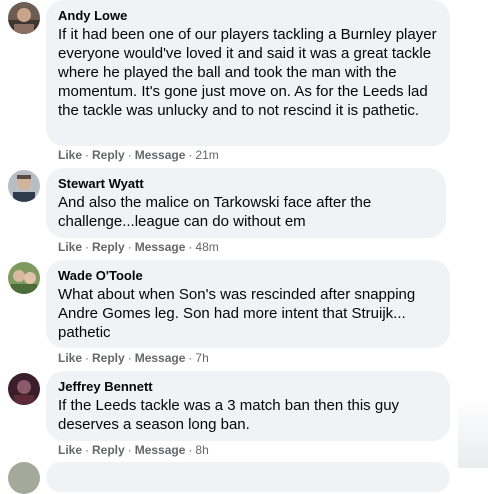 Image resolution: width=488 pixels, height=494 pixels. I want to click on timestamp: 7h, so click(201, 358).